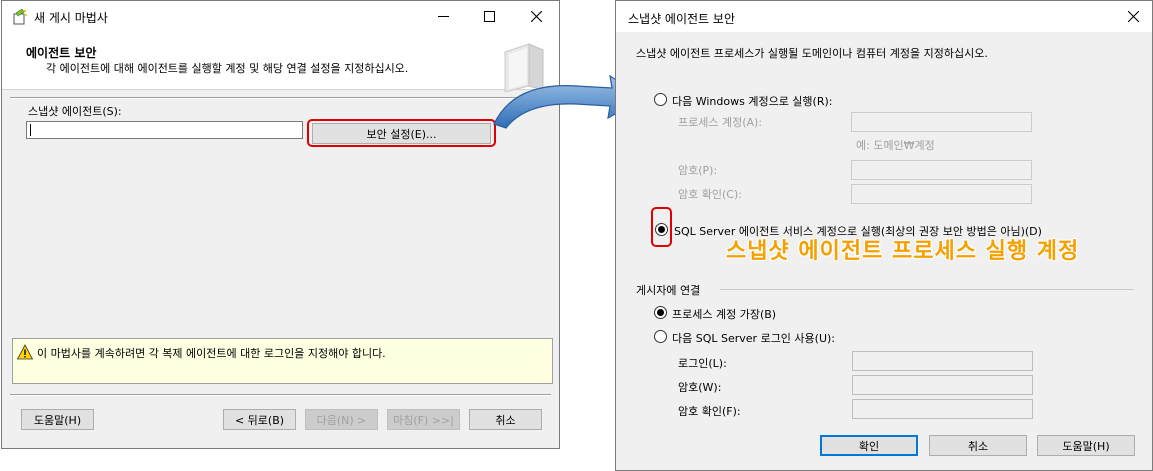 The height and width of the screenshot is (471, 1153). Describe the element at coordinates (661, 229) in the screenshot. I see `sql-agent-account-radio` at that location.